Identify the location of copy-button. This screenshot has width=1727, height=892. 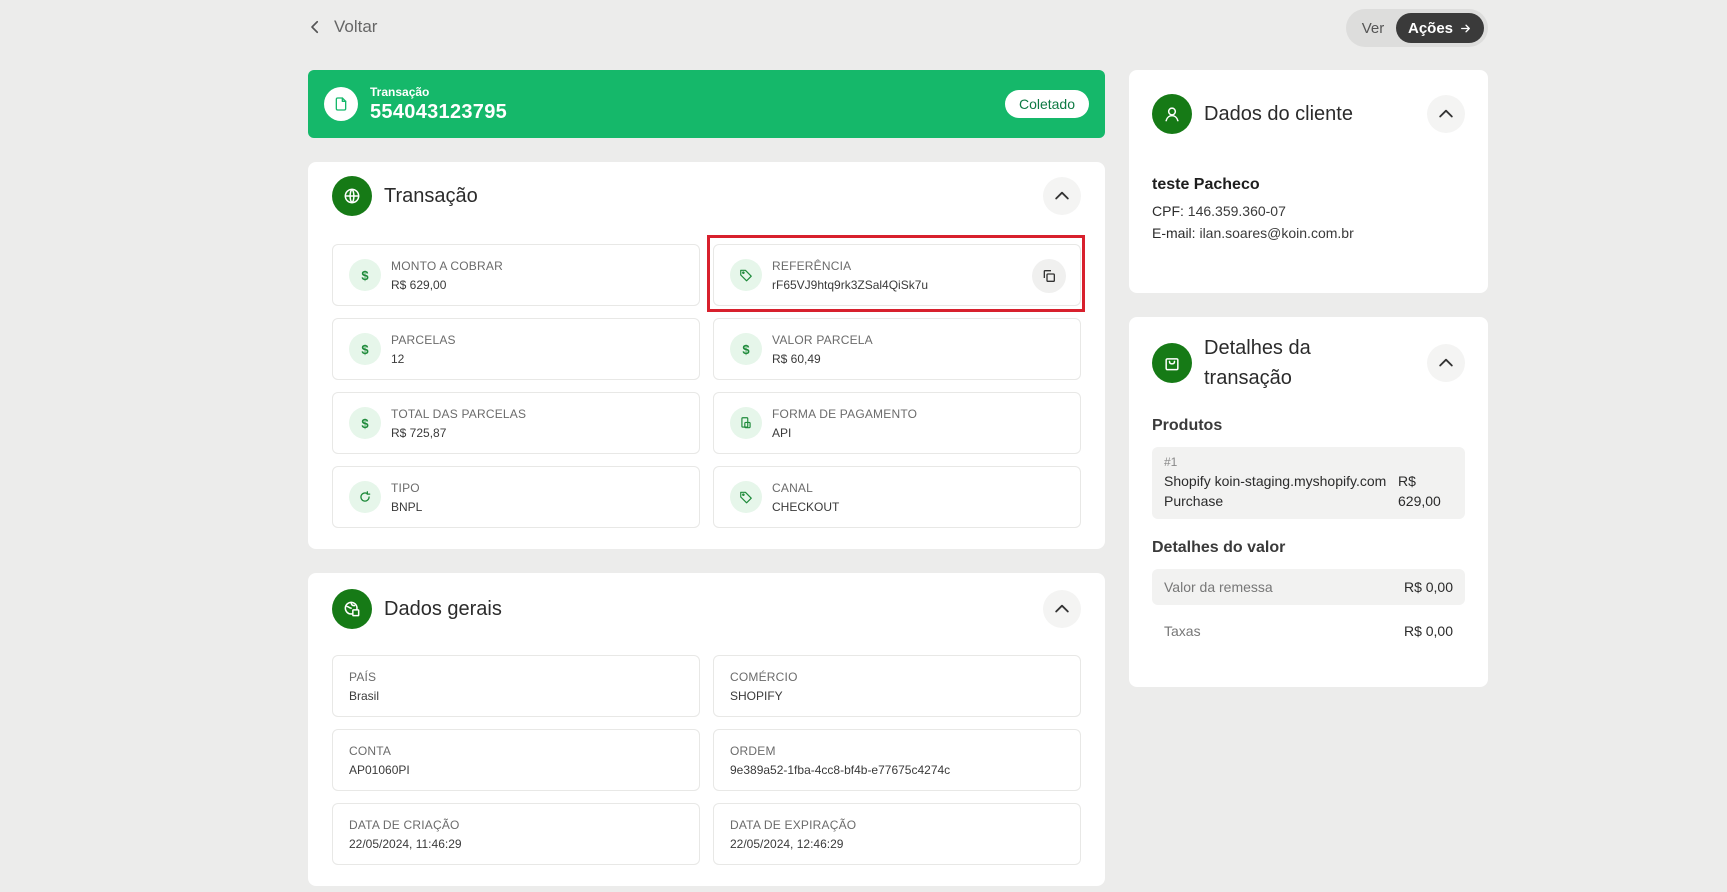
(1049, 276).